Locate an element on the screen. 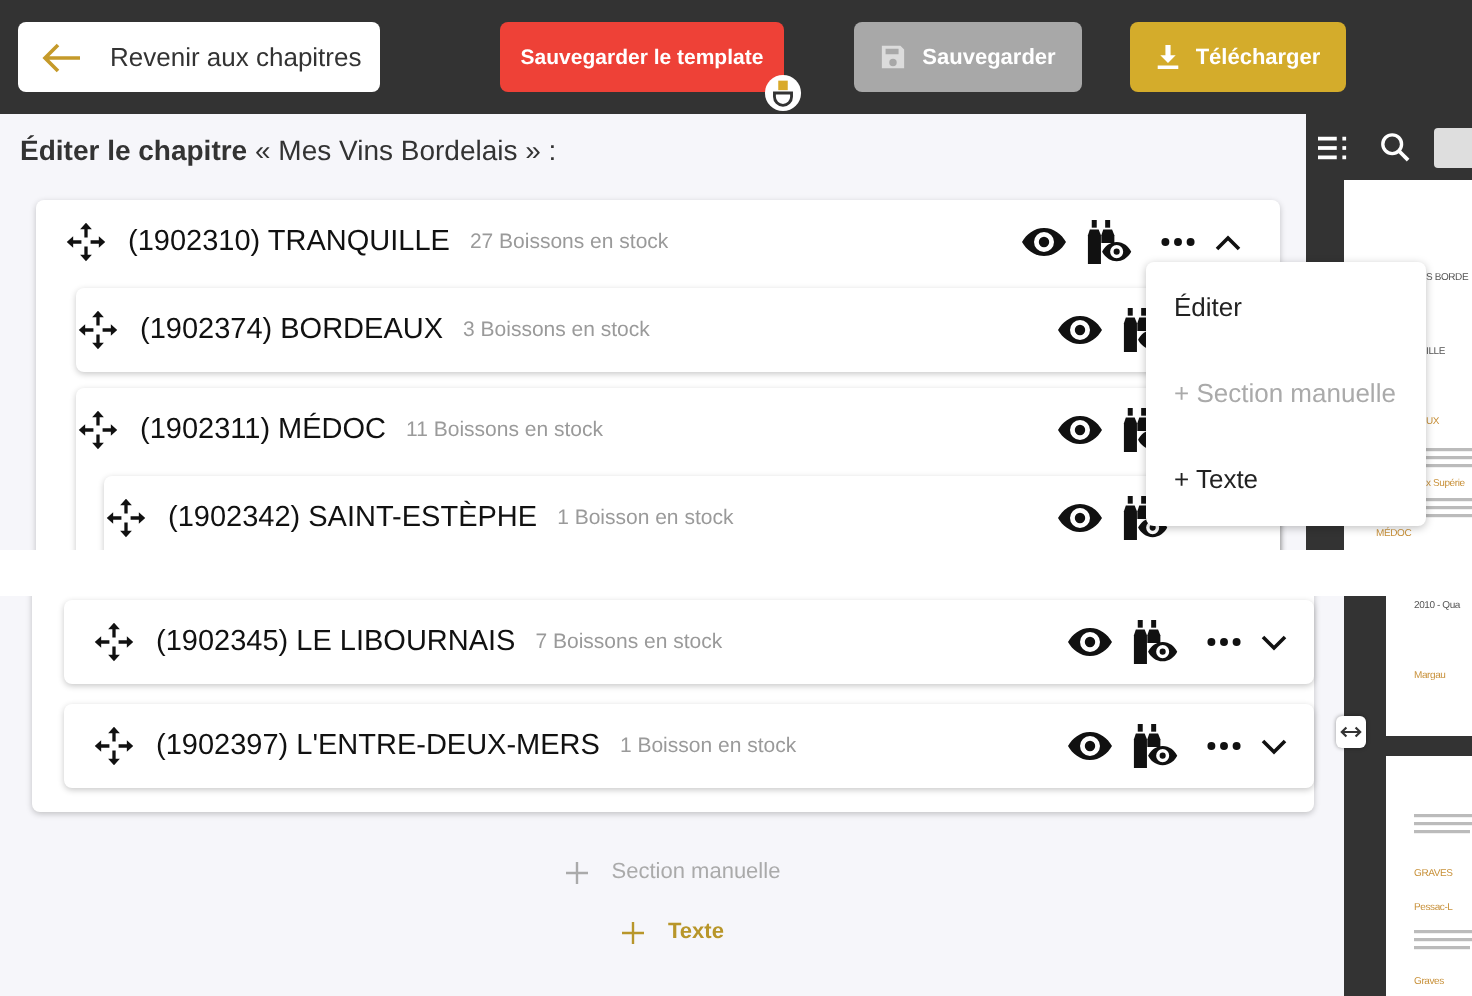 The height and width of the screenshot is (996, 1472). menu-item: + Texte is located at coordinates (1286, 479).